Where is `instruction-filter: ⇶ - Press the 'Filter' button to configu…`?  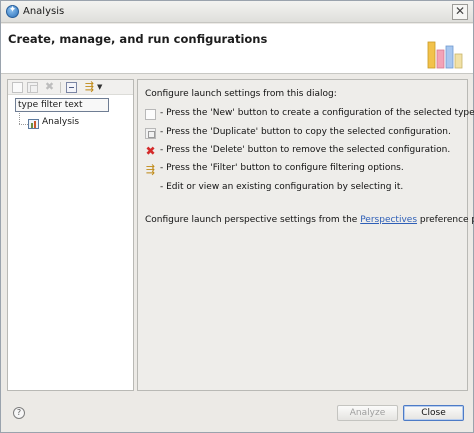
instruction-filter: ⇶ - Press the 'Filter' button to configu… is located at coordinates (305, 169).